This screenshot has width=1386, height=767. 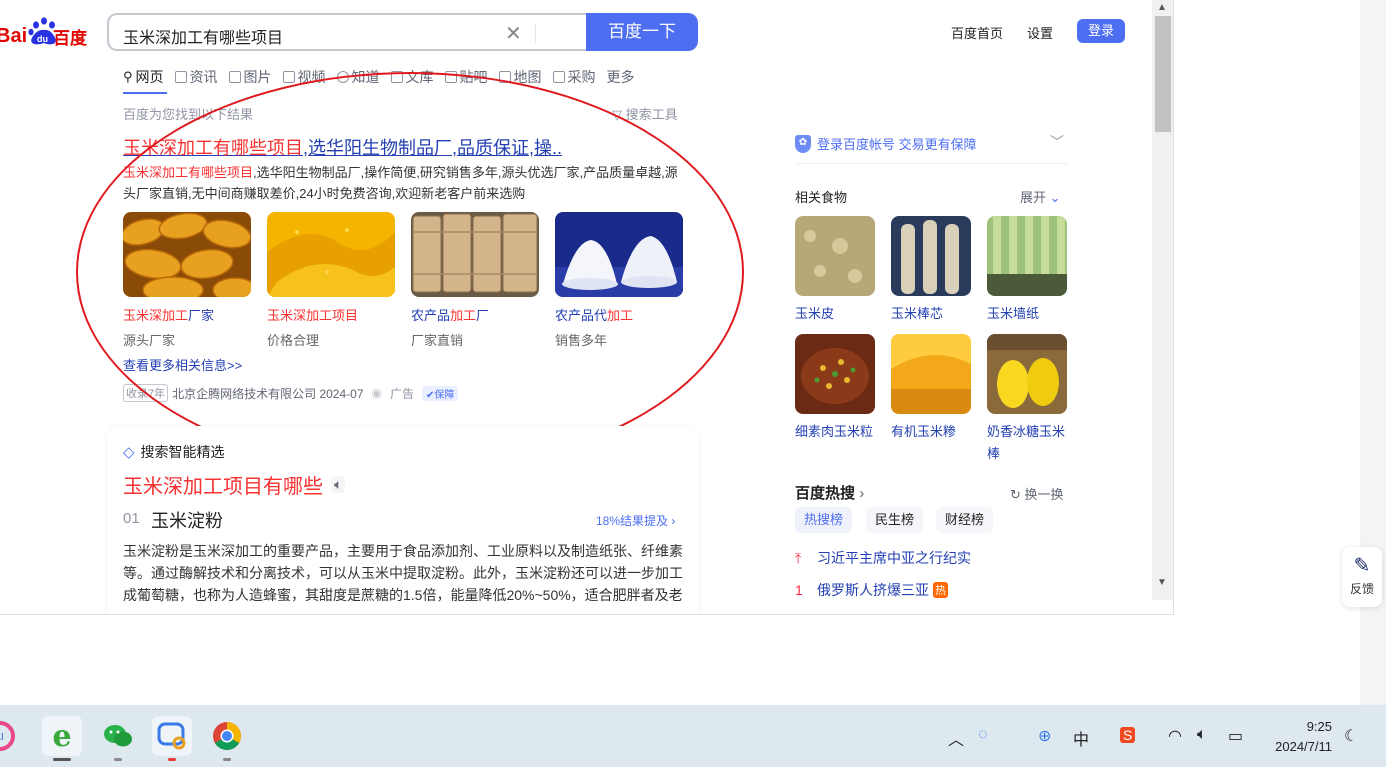 I want to click on expand-button: 展开 ⌄, so click(x=1040, y=196).